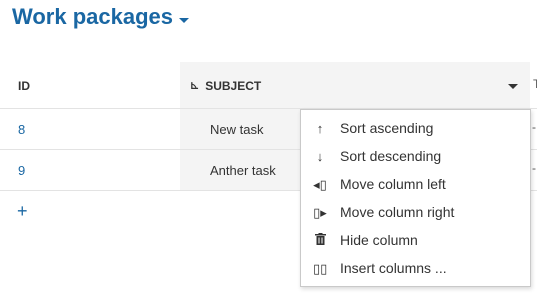 The height and width of the screenshot is (295, 537). I want to click on trash-icon, so click(320, 240).